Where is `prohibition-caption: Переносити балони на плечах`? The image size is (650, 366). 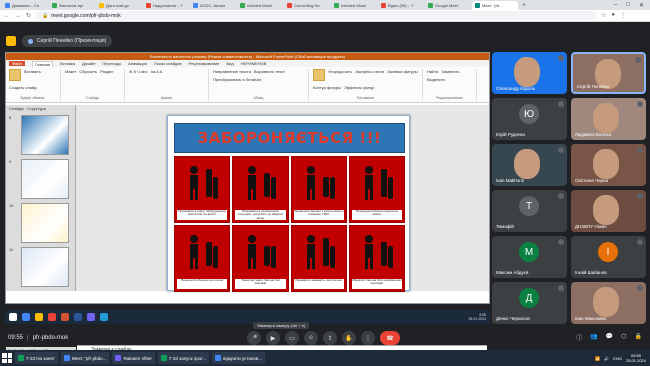
prohibition-caption: Переносити балони на плечах is located at coordinates (202, 284).